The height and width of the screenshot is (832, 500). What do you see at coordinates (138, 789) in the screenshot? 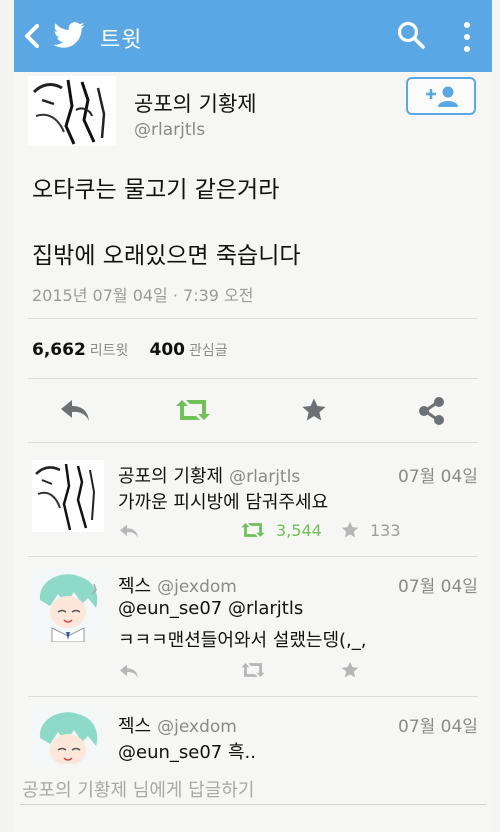
I see `reply-input-placeholder: 공포의 기황제 님에게 답글하기` at bounding box center [138, 789].